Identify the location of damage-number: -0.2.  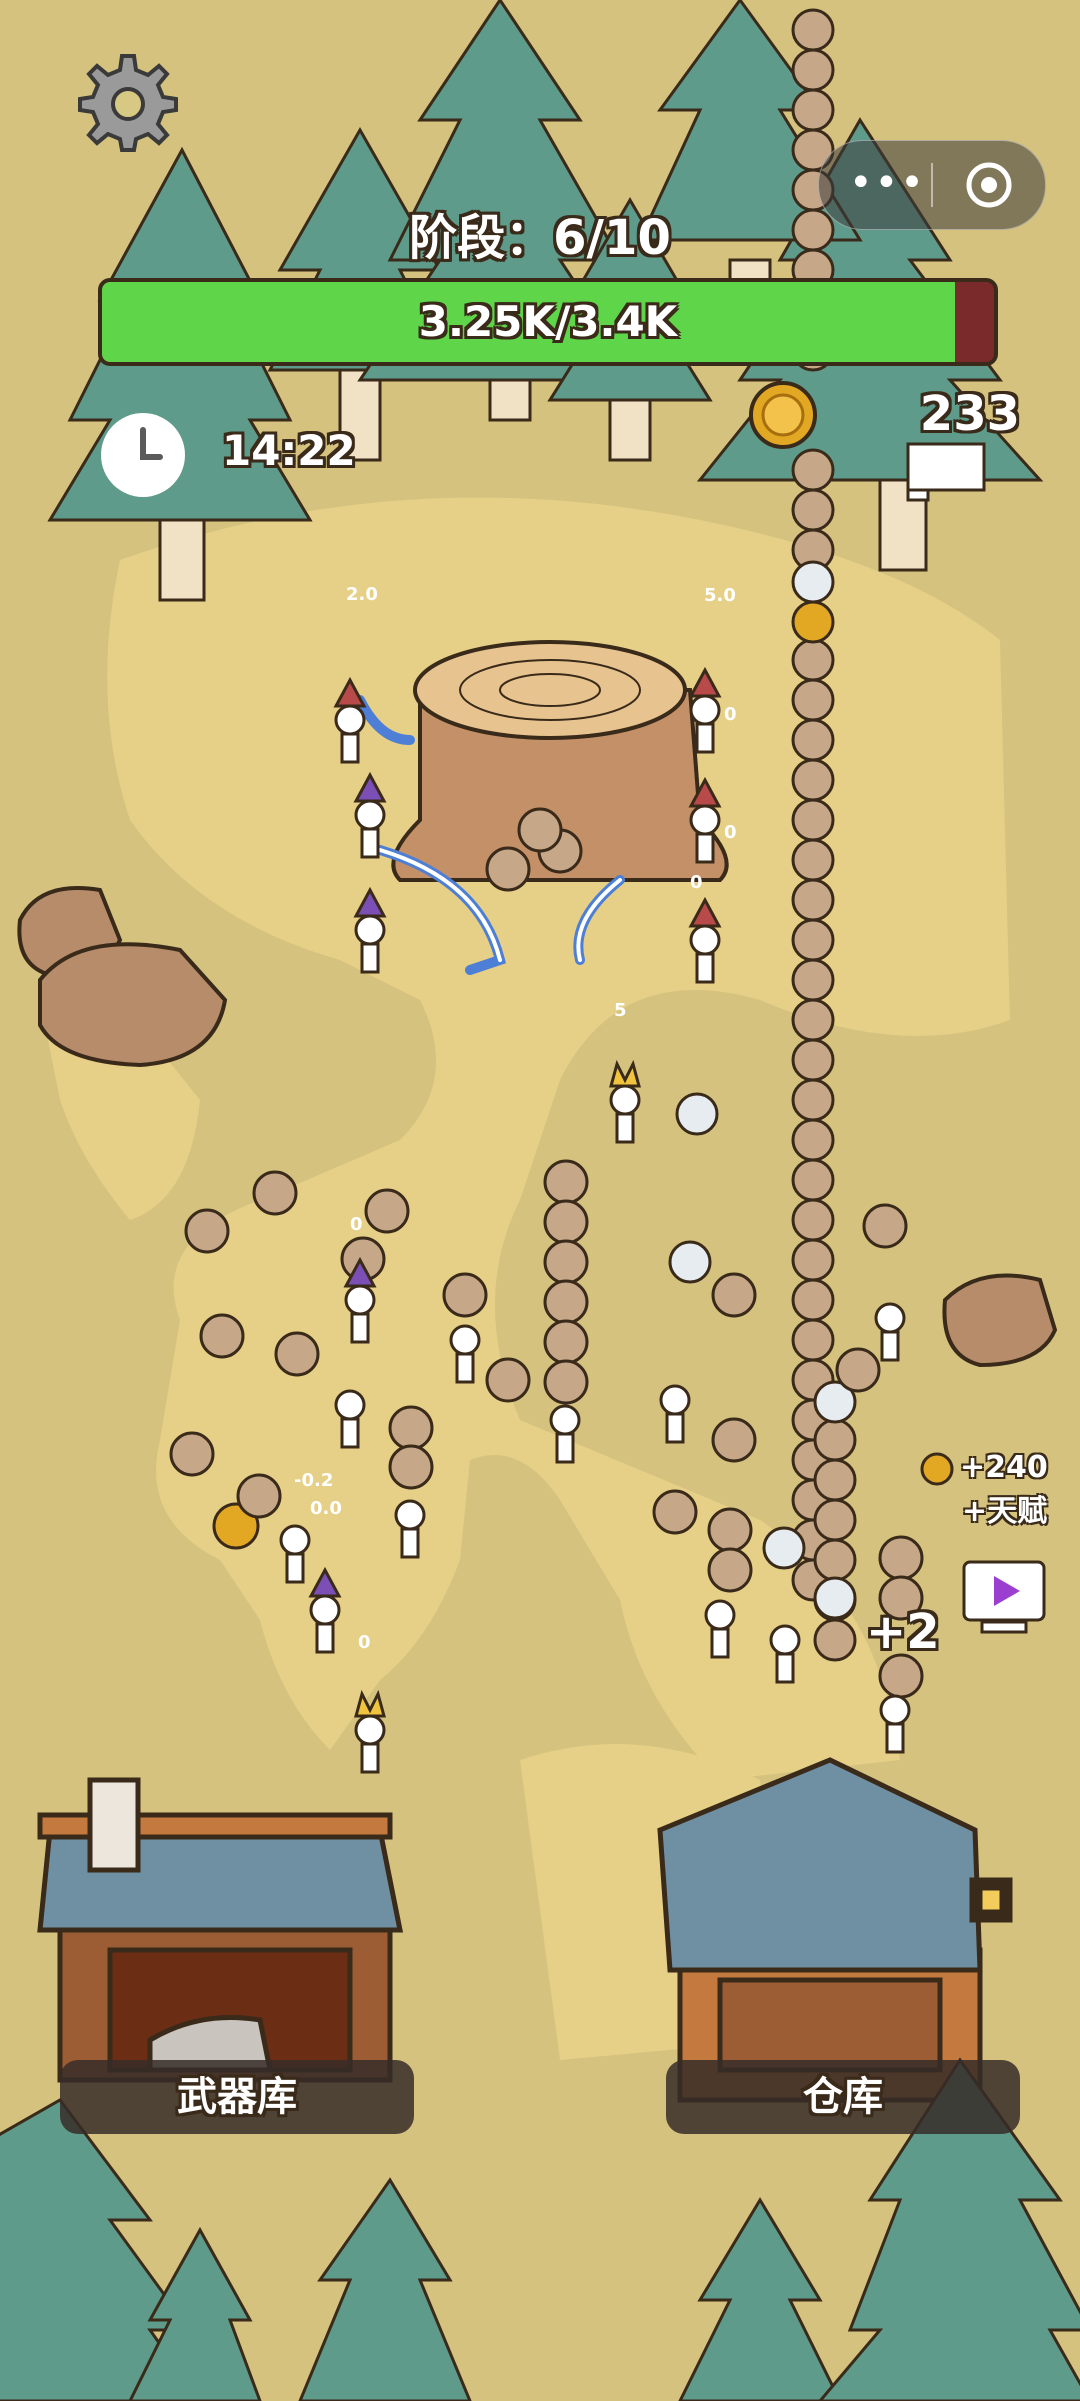
(314, 1480).